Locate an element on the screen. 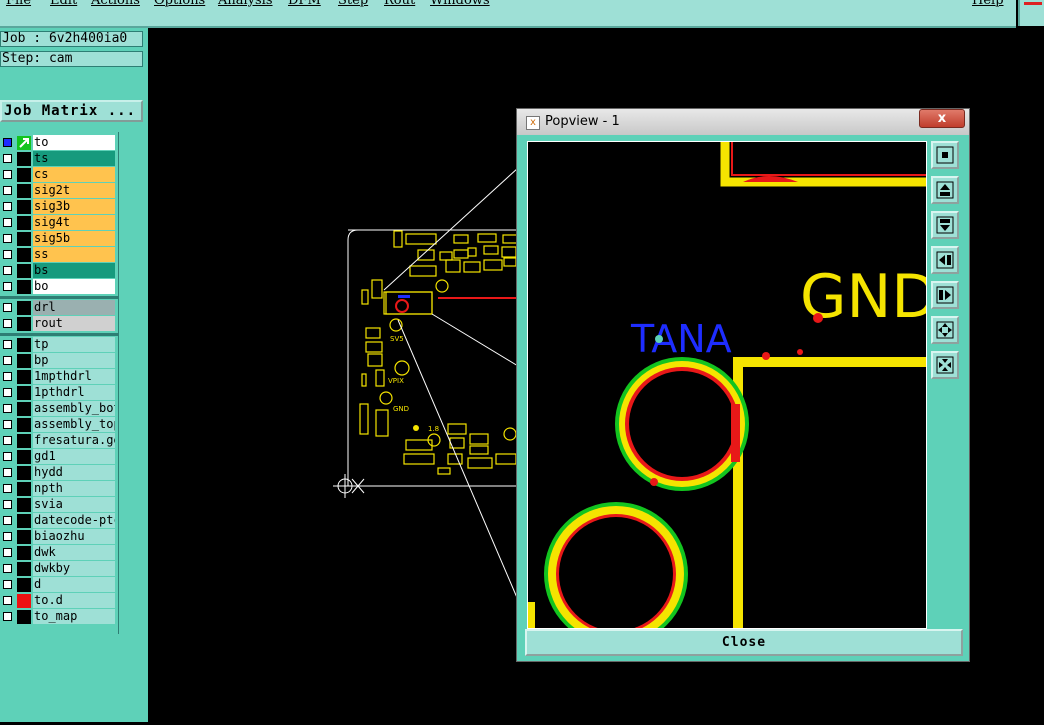 This screenshot has height=725, width=1044. layer-row: hydd is located at coordinates (58, 473).